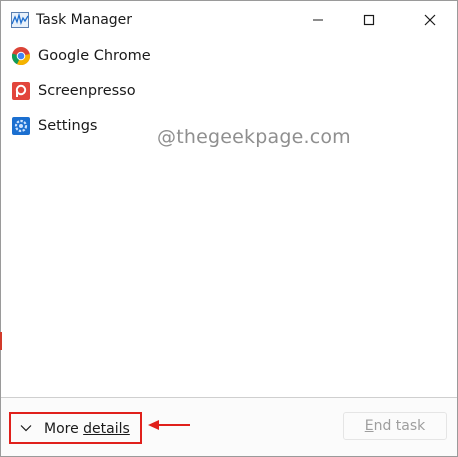  What do you see at coordinates (229, 56) in the screenshot?
I see `process-row-google-chrome: Google Chrome` at bounding box center [229, 56].